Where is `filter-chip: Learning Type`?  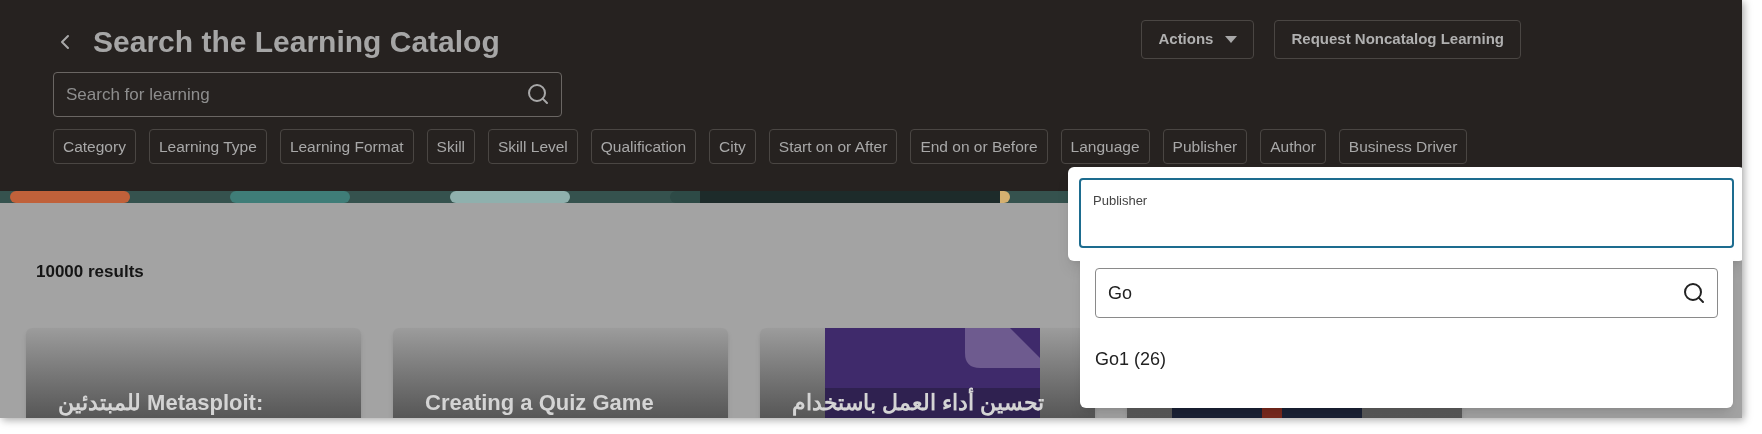 filter-chip: Learning Type is located at coordinates (207, 146).